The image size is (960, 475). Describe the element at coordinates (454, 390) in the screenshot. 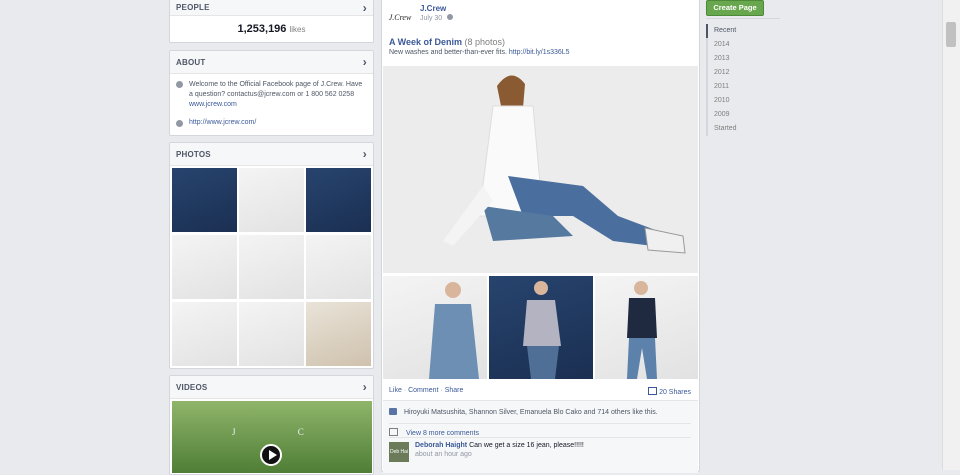

I see `share-link: Share` at that location.